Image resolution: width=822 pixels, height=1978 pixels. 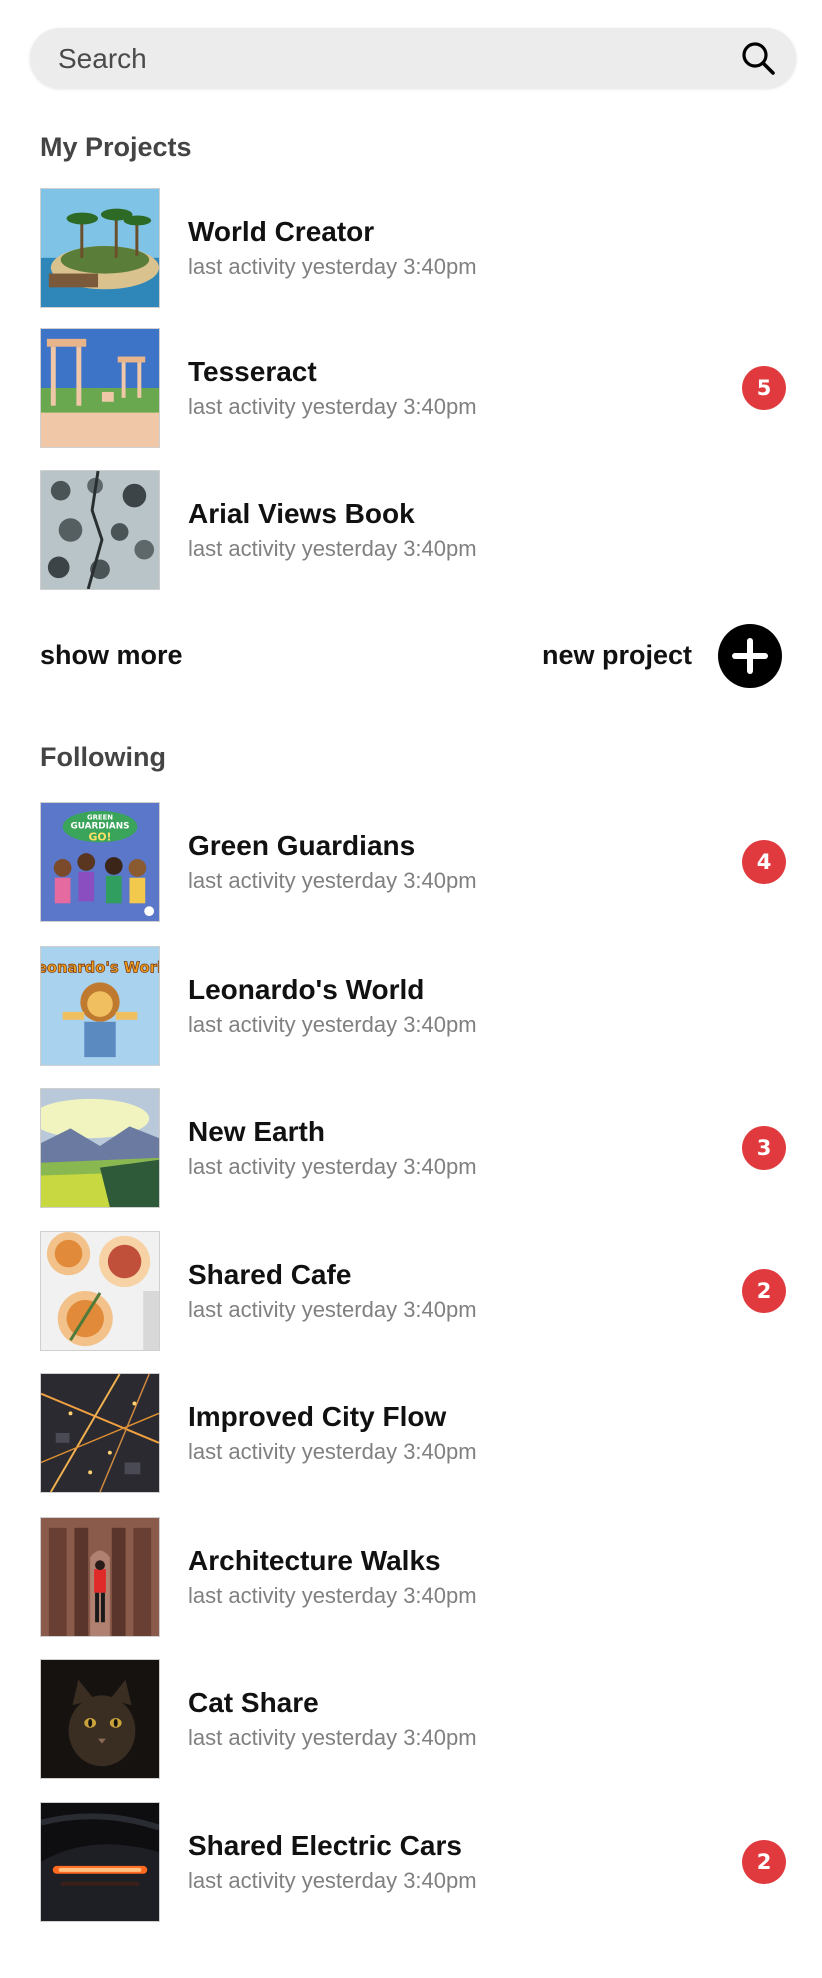 What do you see at coordinates (764, 388) in the screenshot?
I see `notification-badge: 5` at bounding box center [764, 388].